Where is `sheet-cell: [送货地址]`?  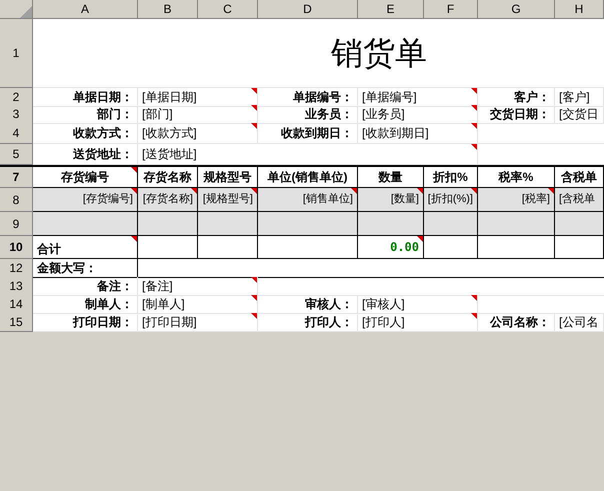
sheet-cell: [送货地址] is located at coordinates (308, 154).